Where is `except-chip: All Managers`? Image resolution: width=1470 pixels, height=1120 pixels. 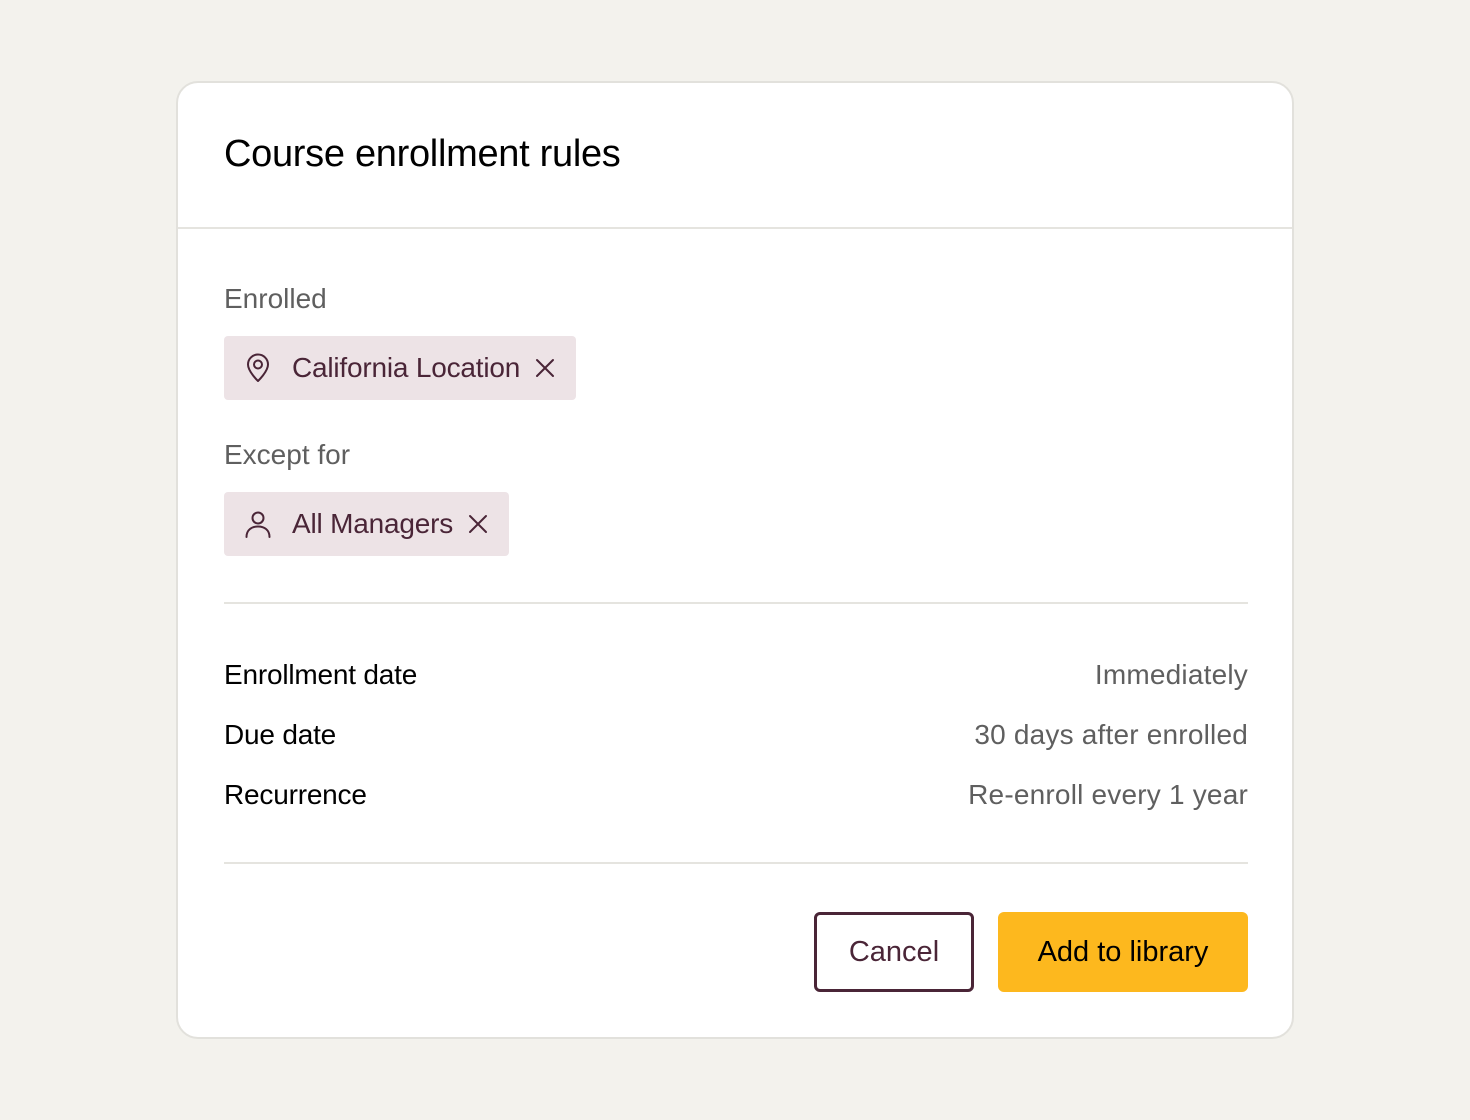
except-chip: All Managers is located at coordinates (367, 524).